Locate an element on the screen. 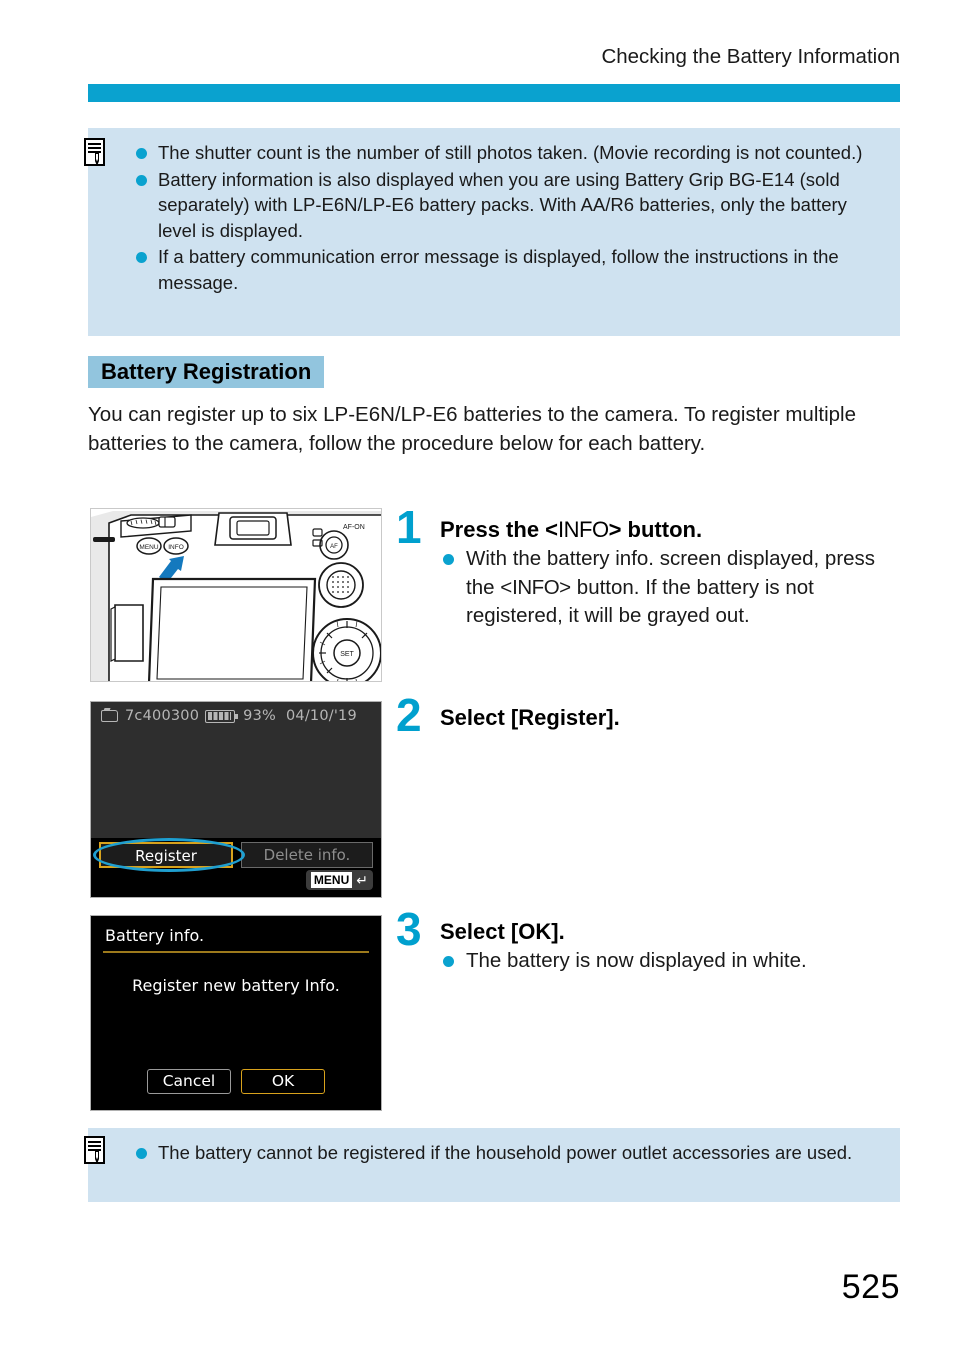 This screenshot has height=1345, width=954. dialog-message: Register new battery Info. is located at coordinates (236, 985).